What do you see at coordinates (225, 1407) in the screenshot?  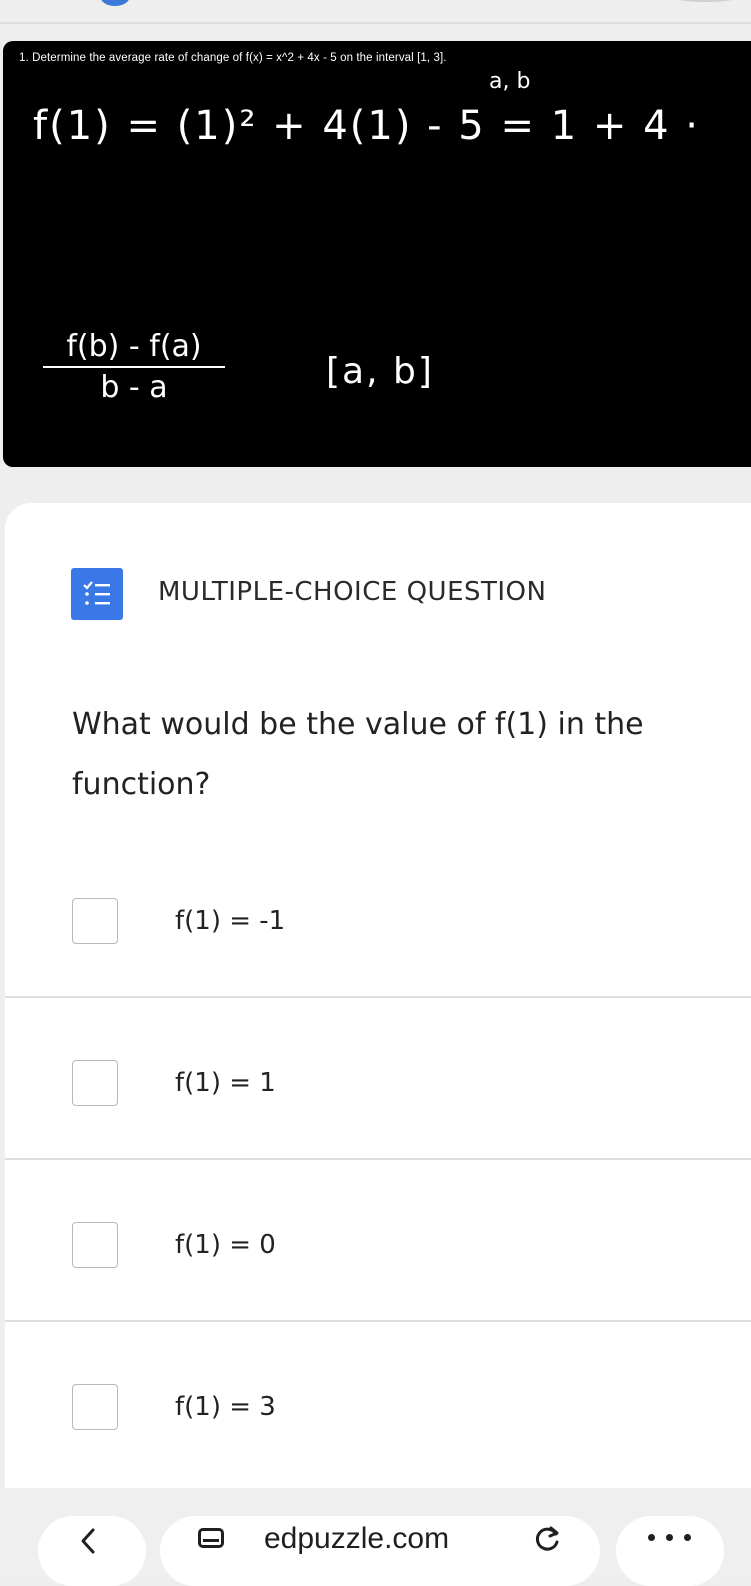 I see `choice-label: f(1) = 3` at bounding box center [225, 1407].